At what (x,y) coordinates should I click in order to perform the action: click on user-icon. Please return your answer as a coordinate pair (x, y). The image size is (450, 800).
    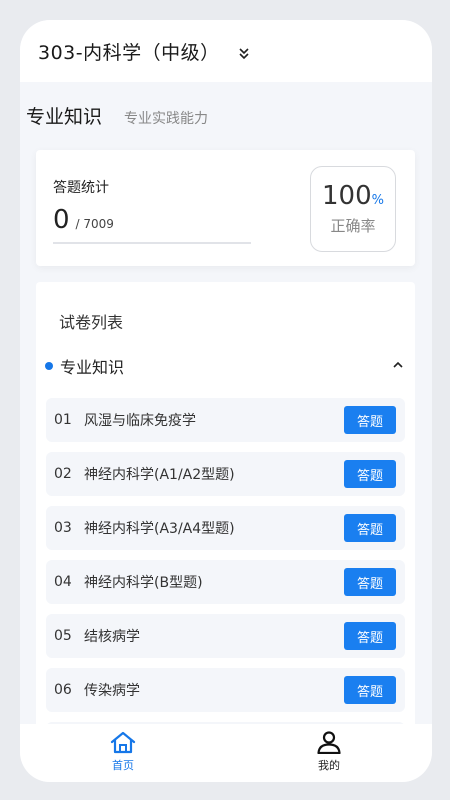
    Looking at the image, I should click on (329, 742).